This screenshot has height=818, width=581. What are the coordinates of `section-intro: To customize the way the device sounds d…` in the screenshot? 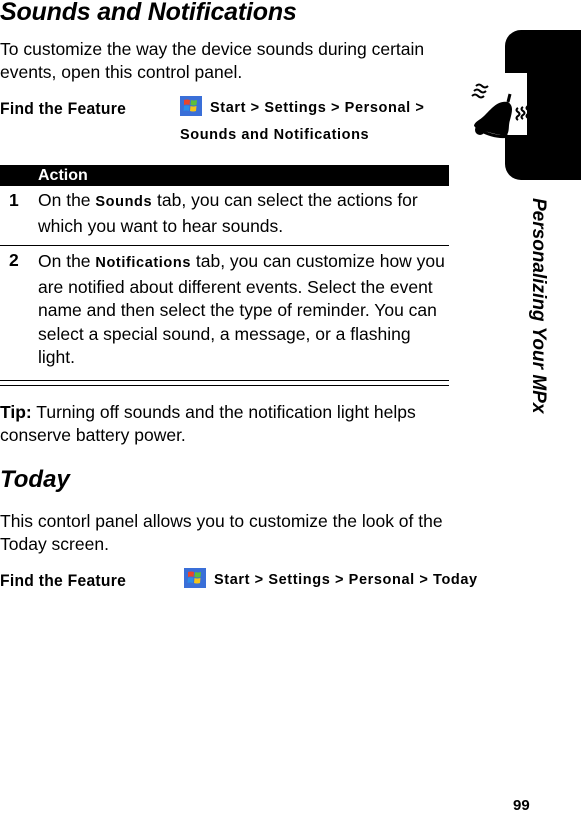 It's located at (212, 60).